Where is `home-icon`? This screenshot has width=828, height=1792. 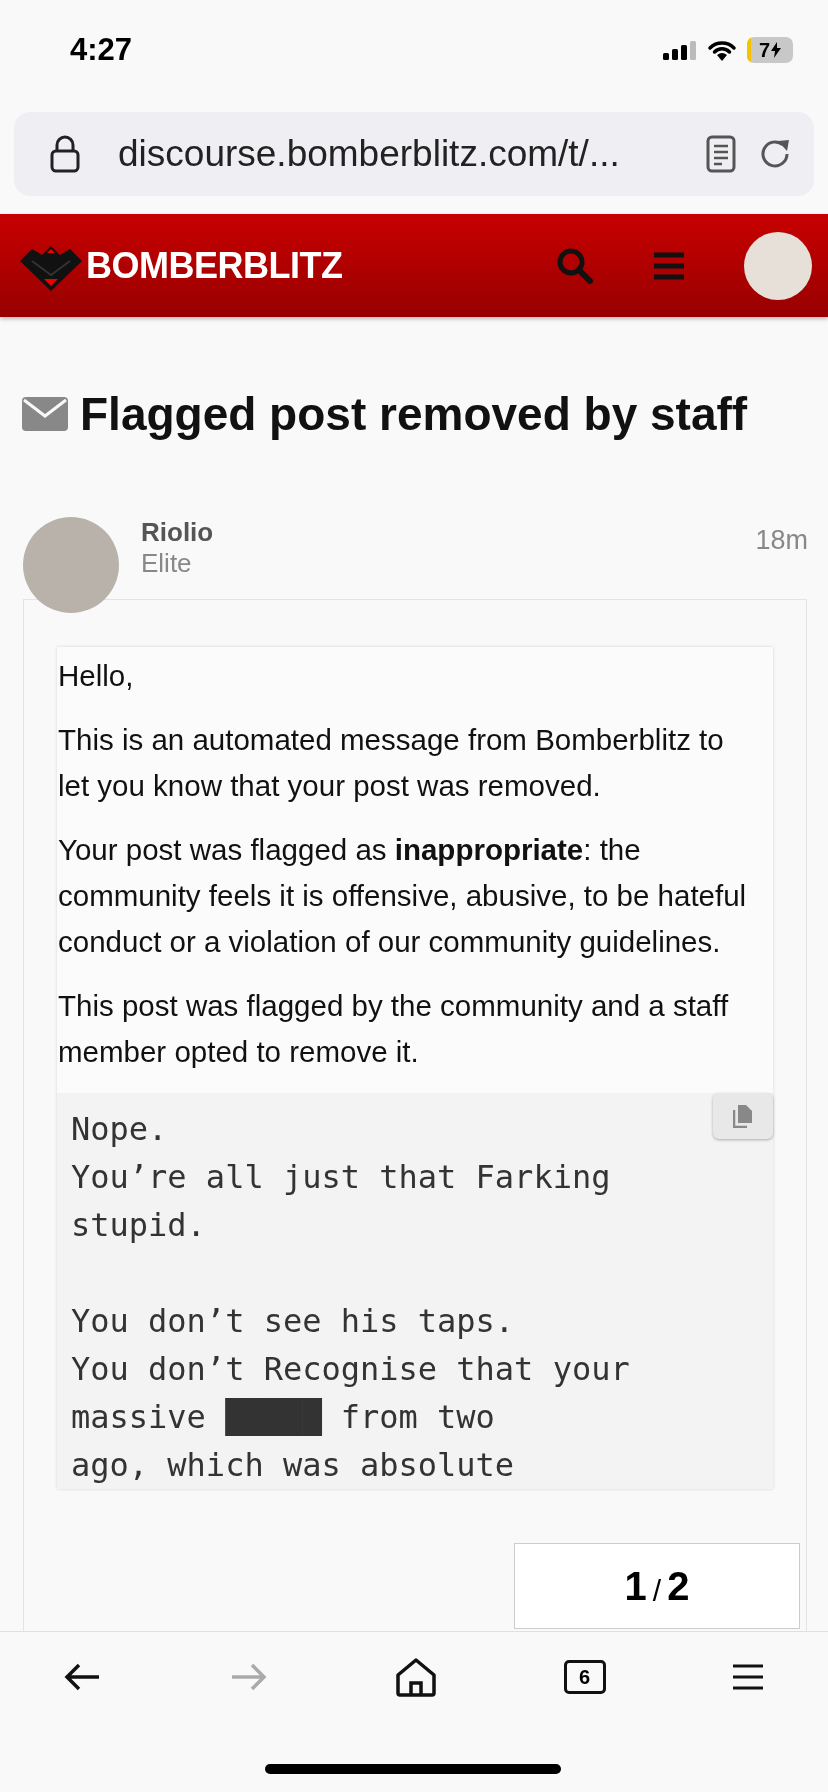 home-icon is located at coordinates (416, 1677).